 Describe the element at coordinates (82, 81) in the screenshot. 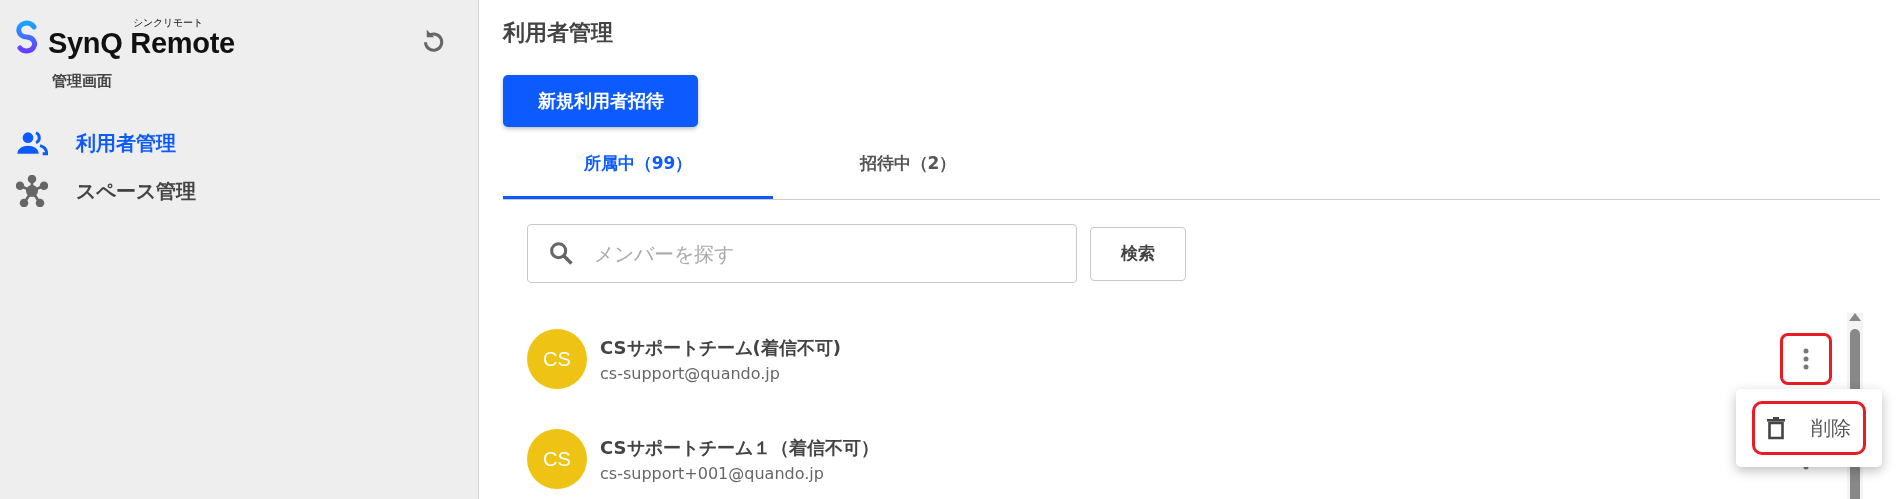

I see `subtitle: 管理画面` at that location.